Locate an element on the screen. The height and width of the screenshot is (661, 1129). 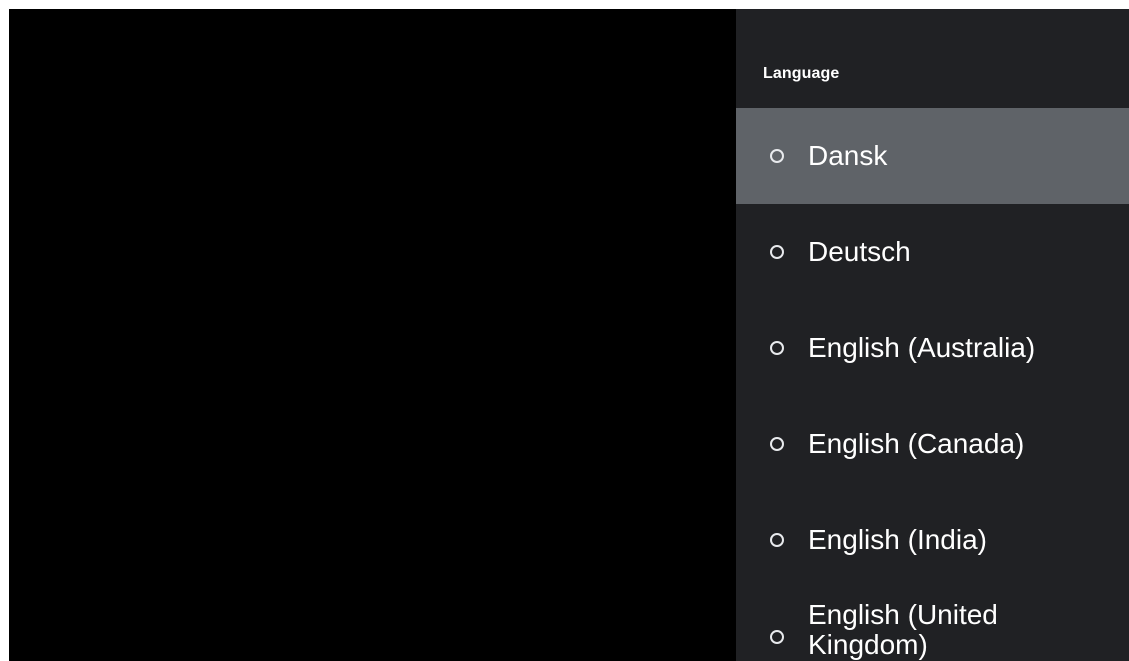
language-item-label: Dansk is located at coordinates (848, 155).